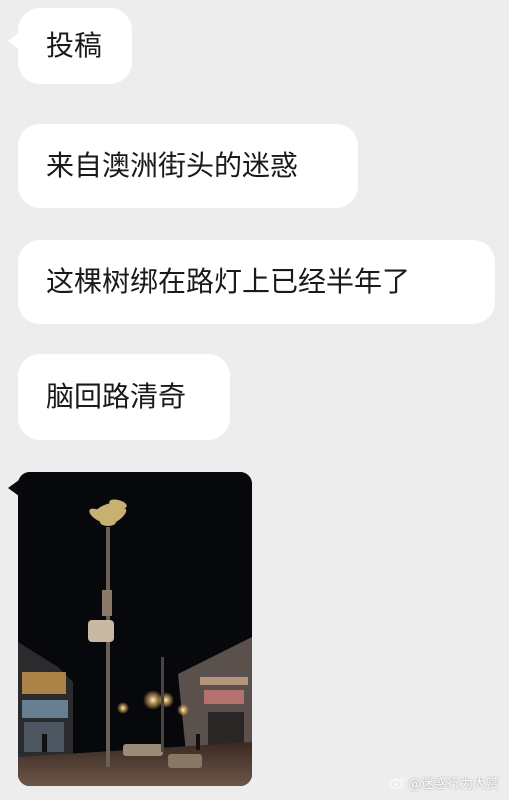 The image size is (509, 800). I want to click on message-bubble-4: 脑回路清奇, so click(124, 397).